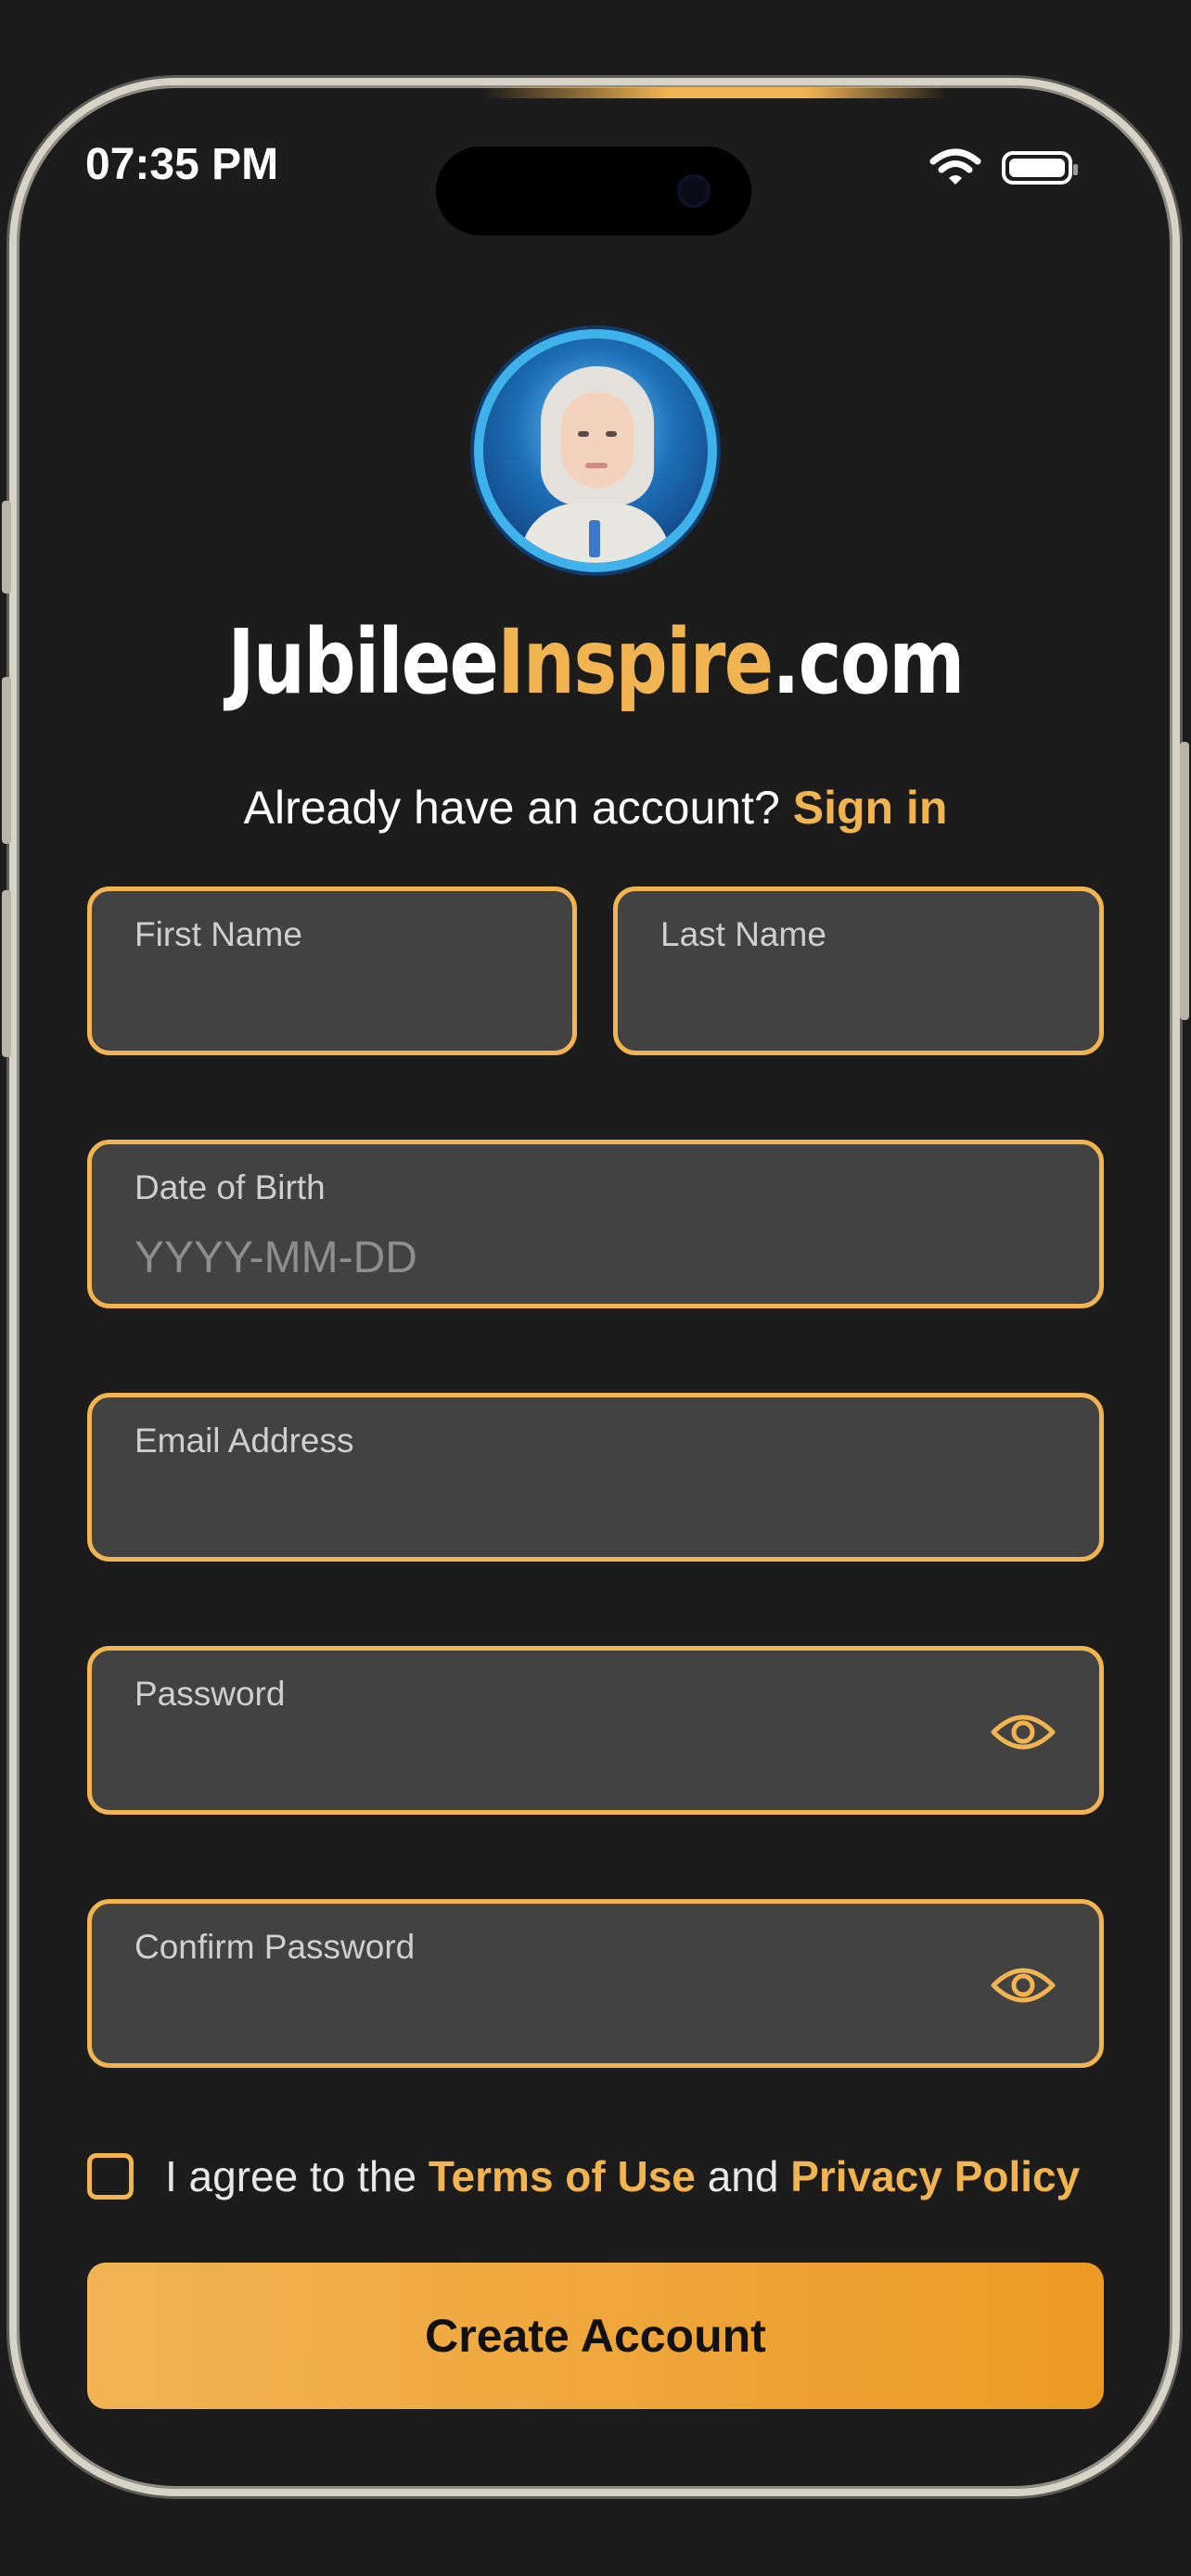 Image resolution: width=1191 pixels, height=2576 pixels. What do you see at coordinates (561, 1511) in the screenshot?
I see `email-input` at bounding box center [561, 1511].